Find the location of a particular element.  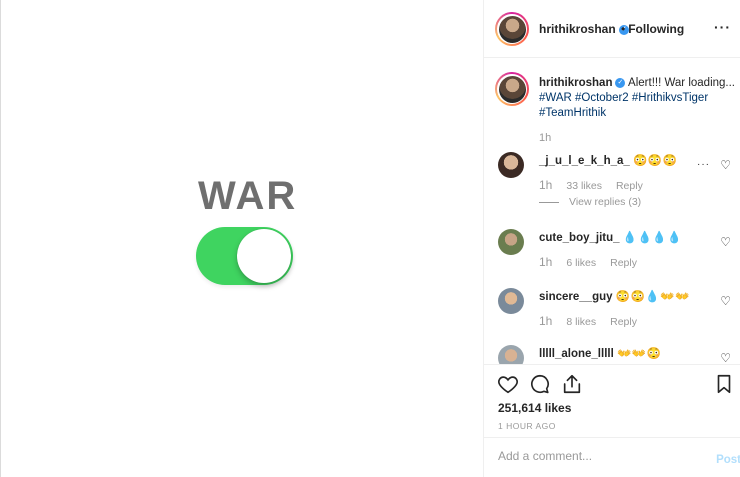

profile-avatar is located at coordinates (512, 29).